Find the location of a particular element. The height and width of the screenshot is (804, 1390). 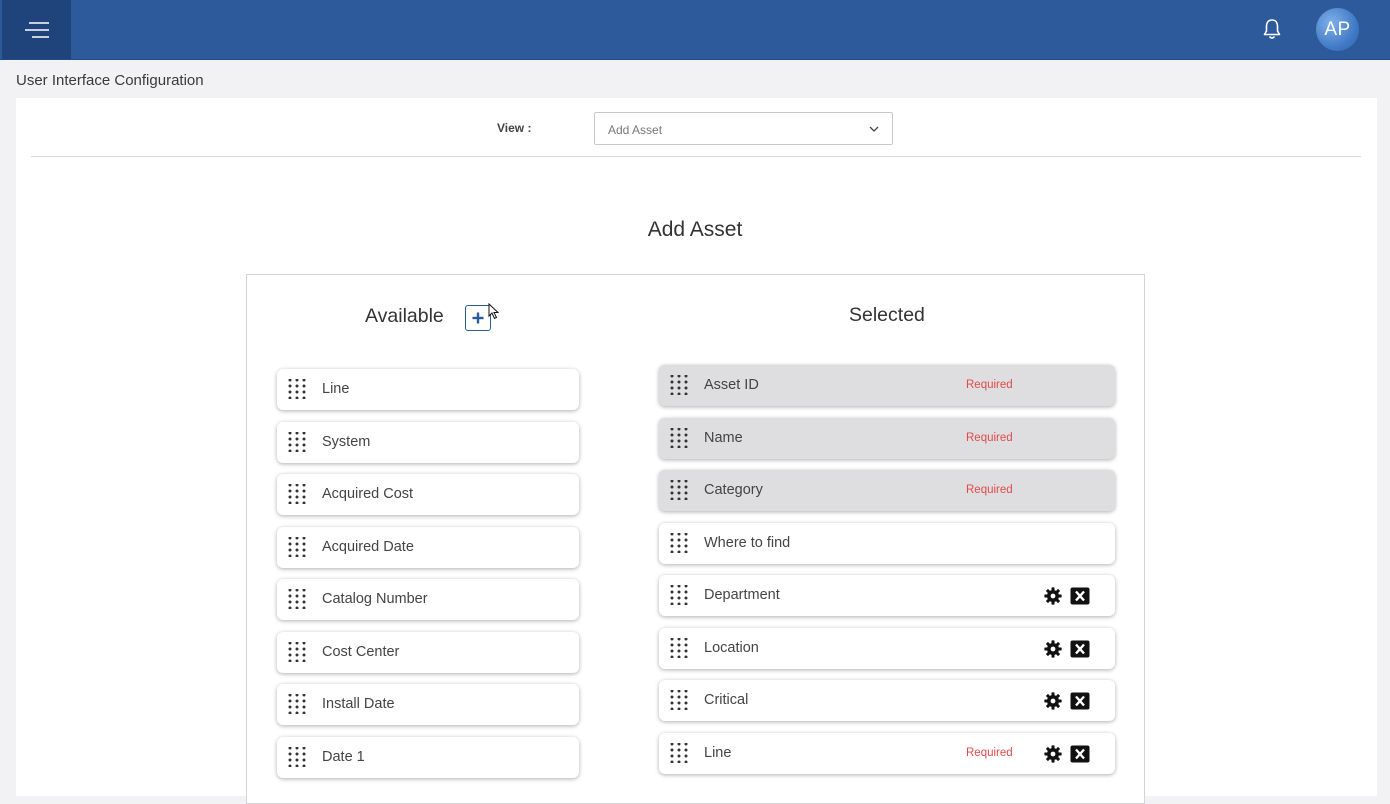

field-label: Where to find is located at coordinates (747, 542).